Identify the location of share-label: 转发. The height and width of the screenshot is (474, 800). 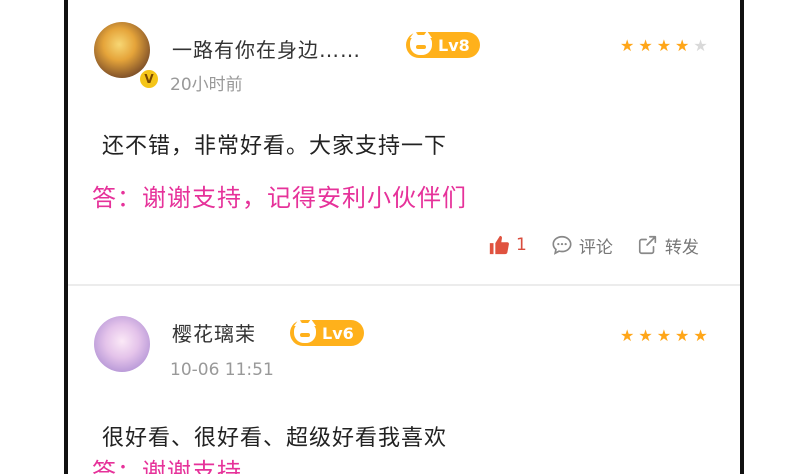
(681, 247).